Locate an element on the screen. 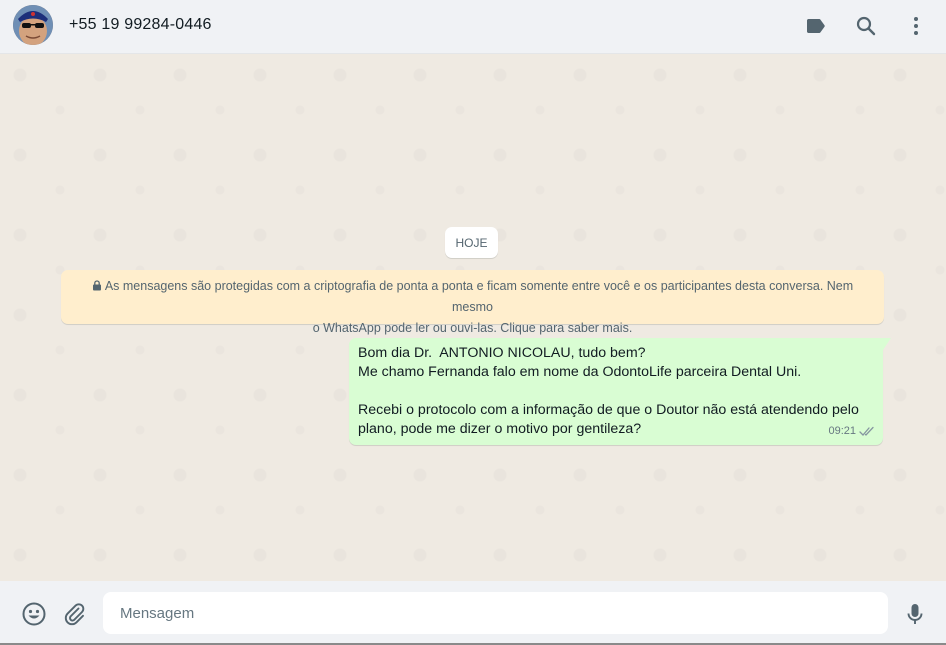  menu-icon is located at coordinates (916, 26).